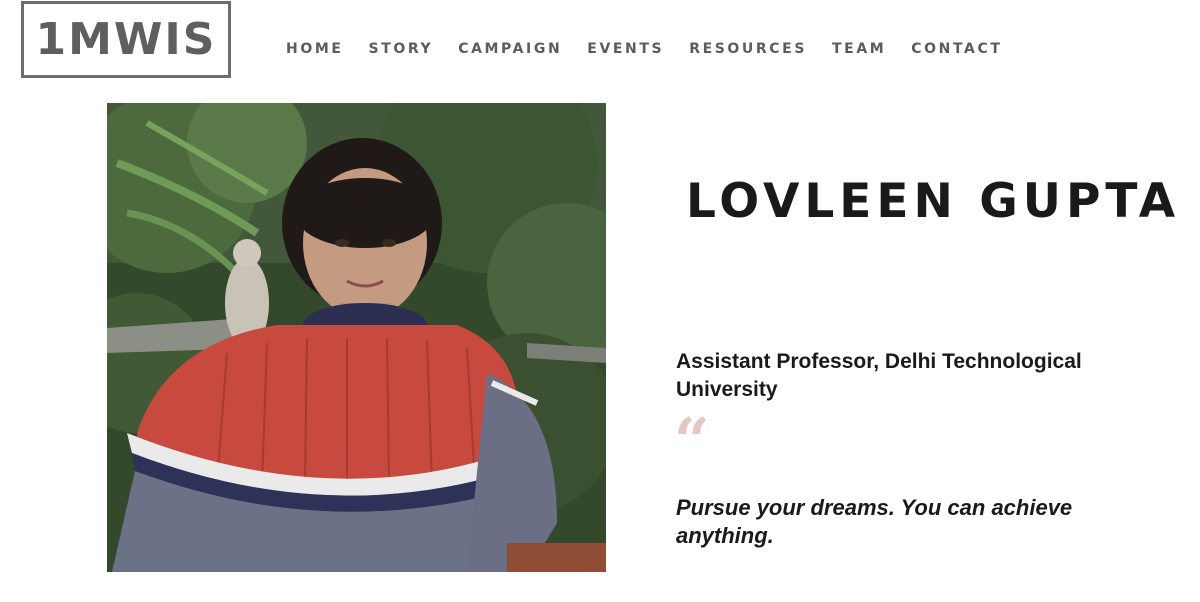  I want to click on nav-story: STORY, so click(401, 49).